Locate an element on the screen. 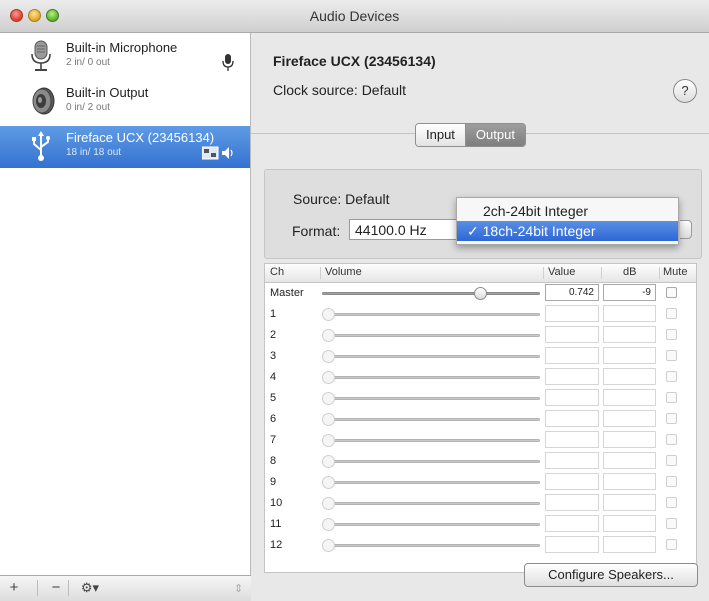 The height and width of the screenshot is (601, 709). sample-rate-field: 44100.0 Hz is located at coordinates (404, 229).